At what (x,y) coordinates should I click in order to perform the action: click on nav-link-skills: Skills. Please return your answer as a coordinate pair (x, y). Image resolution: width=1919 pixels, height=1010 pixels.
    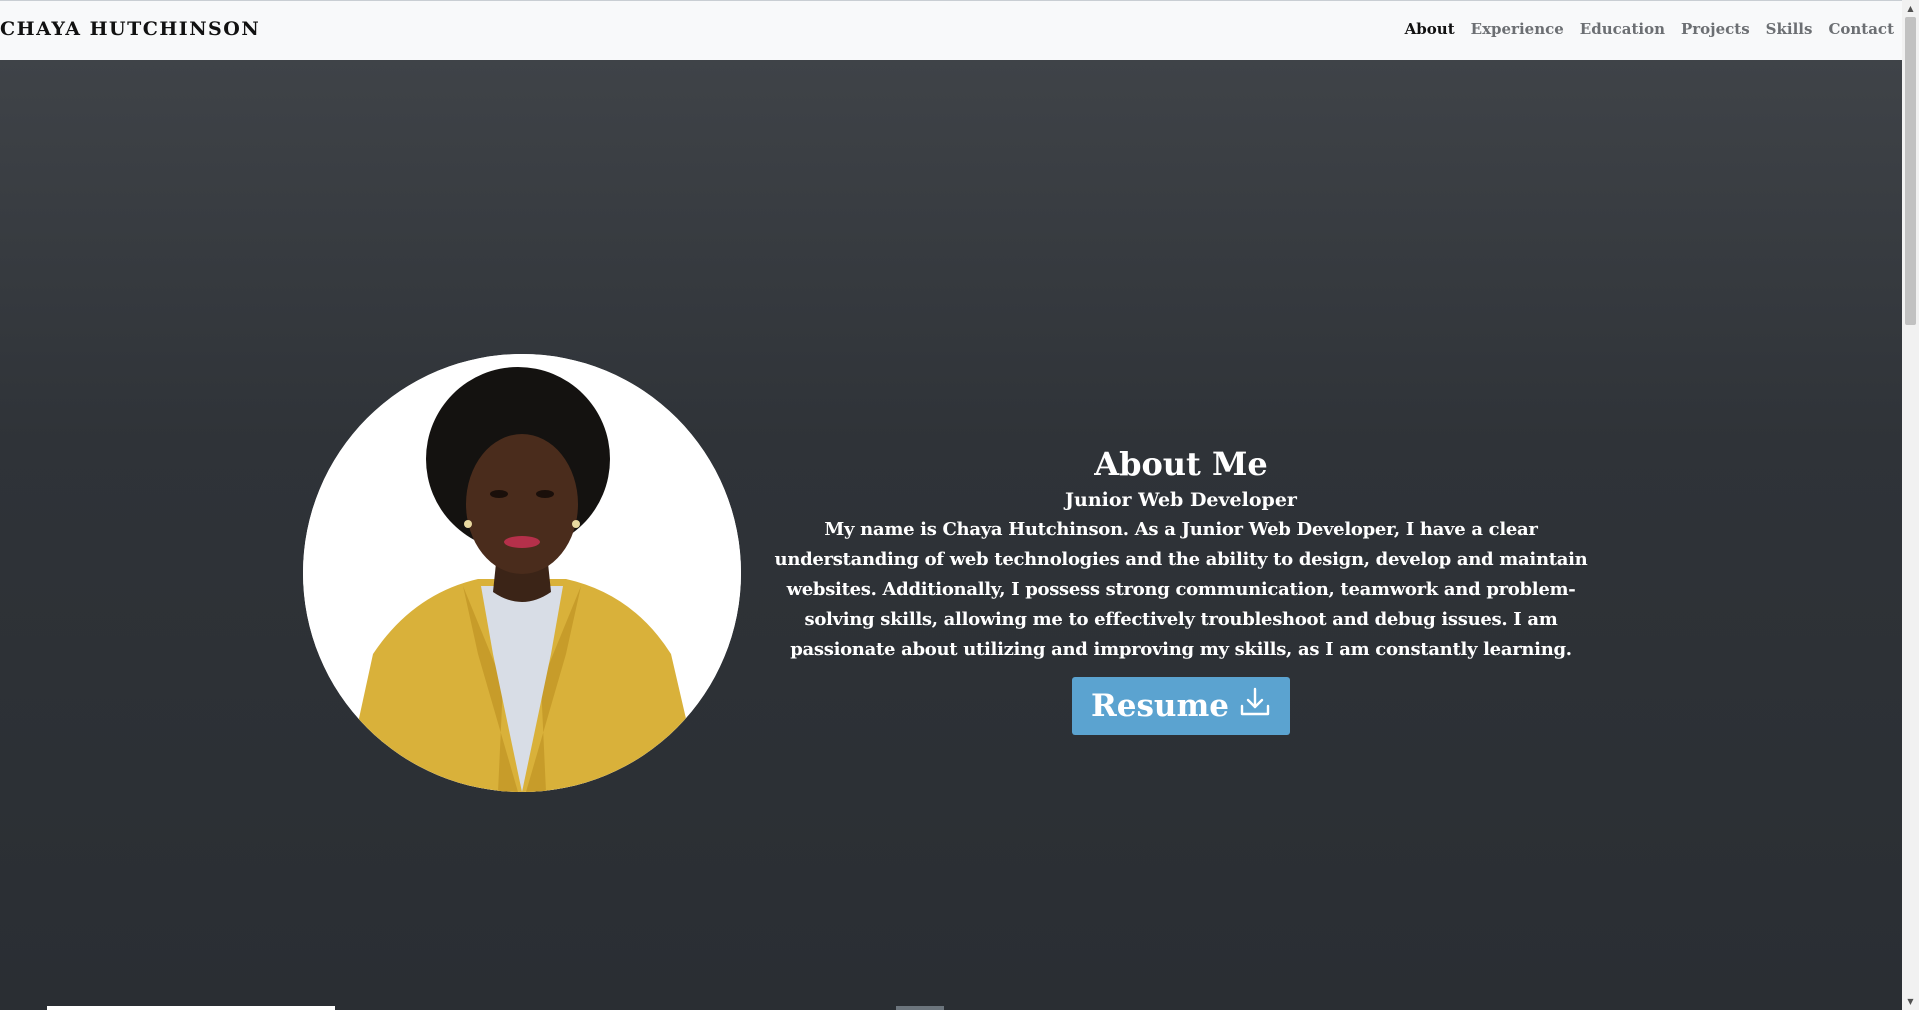
    Looking at the image, I should click on (1789, 29).